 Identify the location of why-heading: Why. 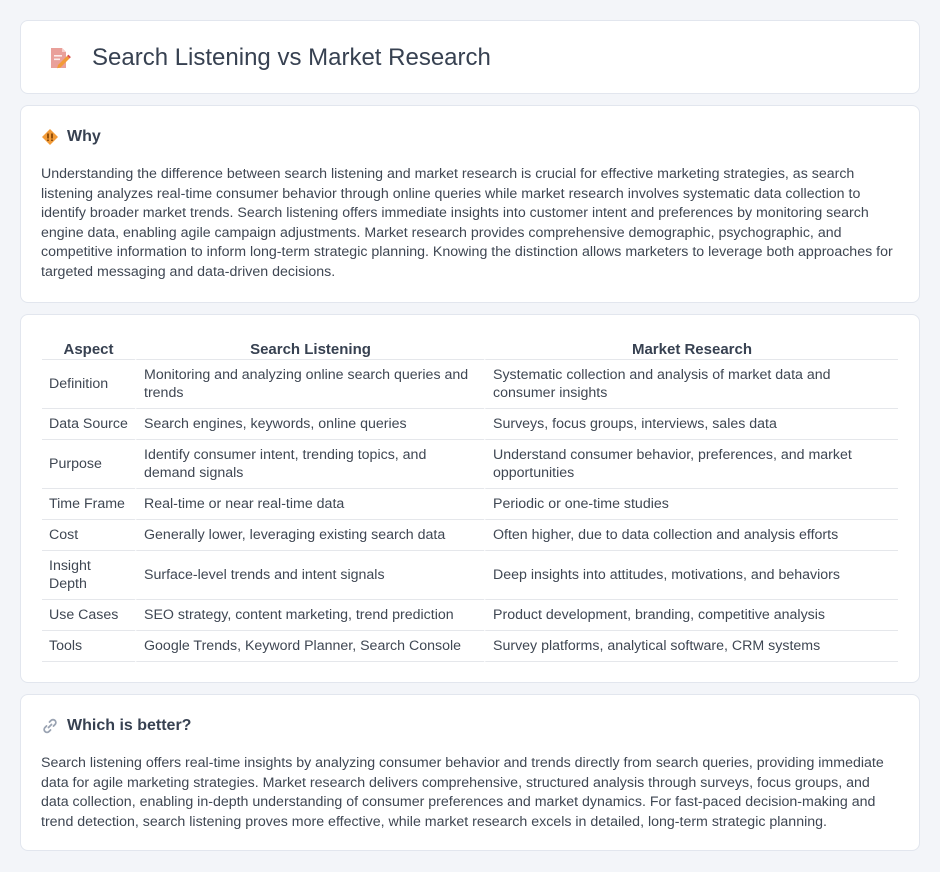
(71, 137).